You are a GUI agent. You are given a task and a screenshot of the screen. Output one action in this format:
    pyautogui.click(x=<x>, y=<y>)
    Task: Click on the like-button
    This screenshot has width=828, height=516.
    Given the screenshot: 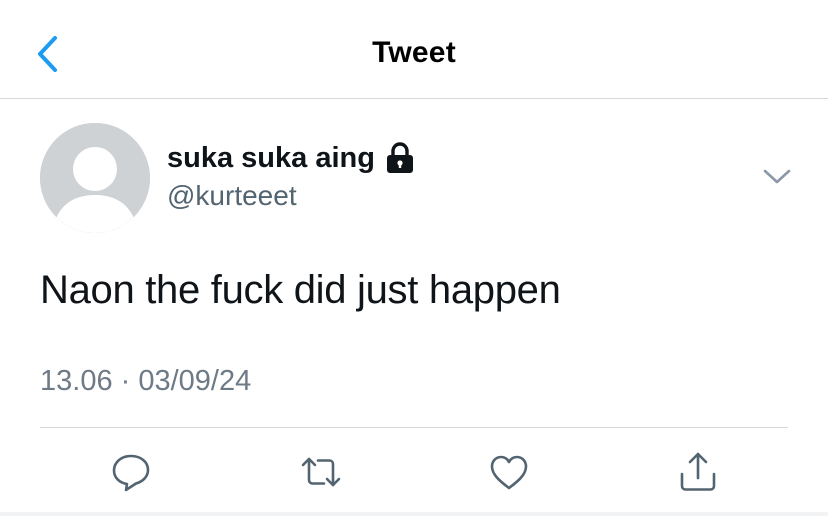 What is the action you would take?
    pyautogui.click(x=509, y=472)
    